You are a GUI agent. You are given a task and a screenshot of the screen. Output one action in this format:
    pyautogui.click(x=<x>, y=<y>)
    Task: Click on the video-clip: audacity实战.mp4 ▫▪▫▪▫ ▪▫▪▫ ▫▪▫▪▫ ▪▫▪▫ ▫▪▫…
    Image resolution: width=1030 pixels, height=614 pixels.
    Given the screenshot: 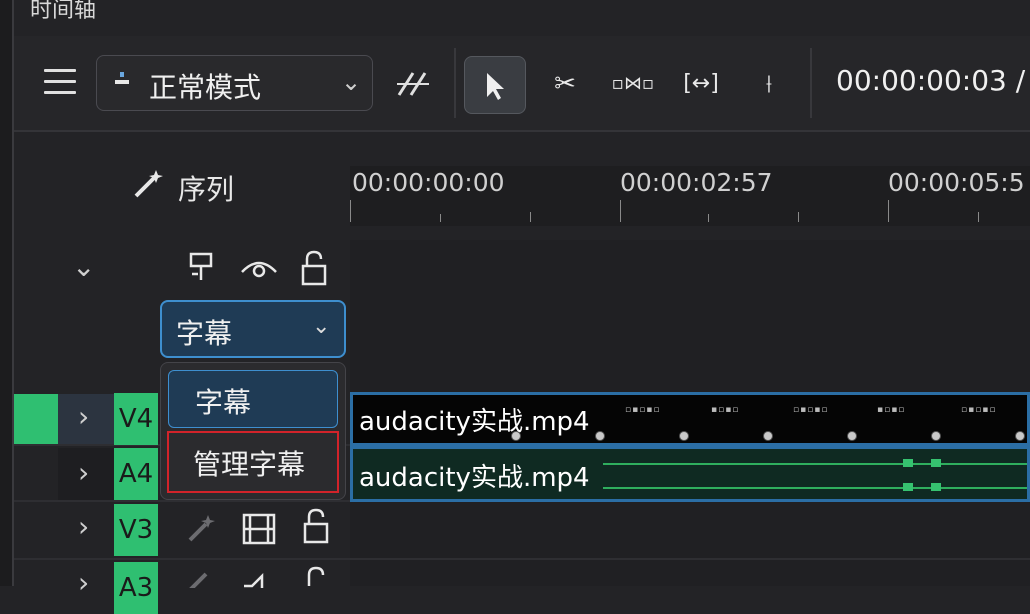 What is the action you would take?
    pyautogui.click(x=690, y=419)
    